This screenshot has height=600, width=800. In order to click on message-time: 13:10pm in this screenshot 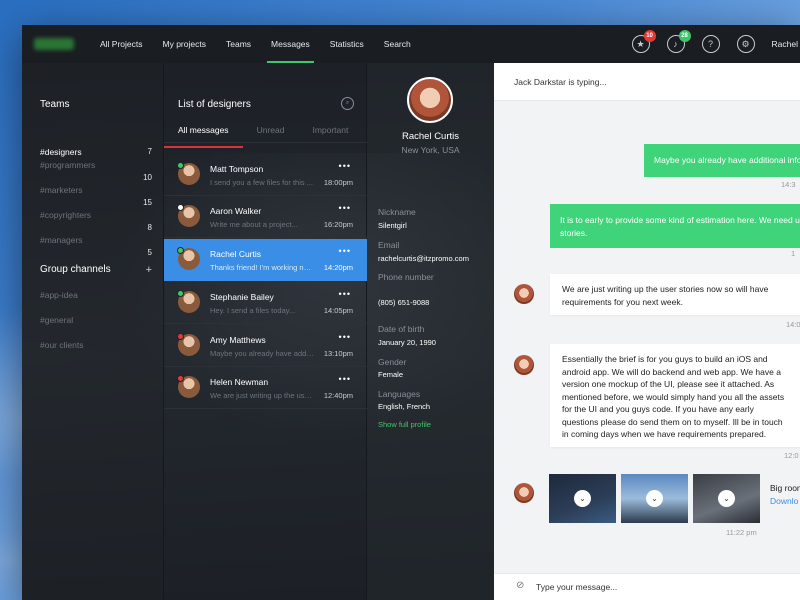, I will do `click(338, 353)`.